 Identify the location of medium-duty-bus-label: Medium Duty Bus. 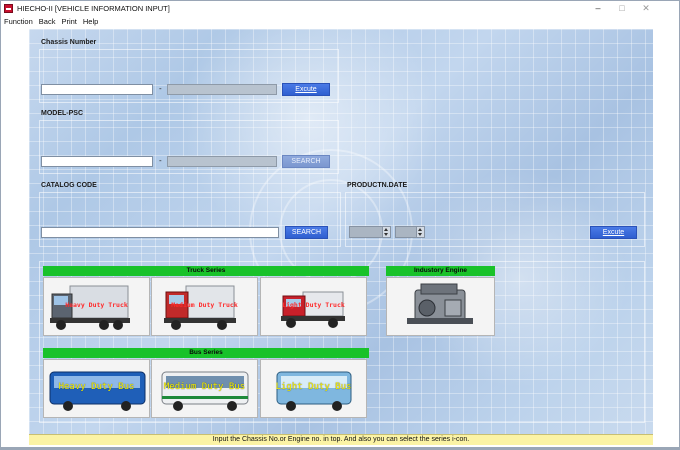
(204, 387).